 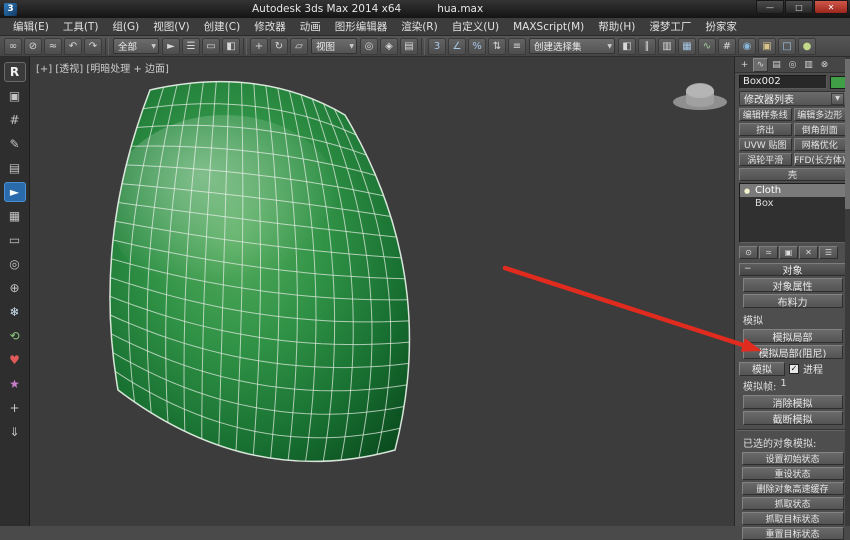 What do you see at coordinates (419, 26) in the screenshot?
I see `menu-item-9: 渲染(R)` at bounding box center [419, 26].